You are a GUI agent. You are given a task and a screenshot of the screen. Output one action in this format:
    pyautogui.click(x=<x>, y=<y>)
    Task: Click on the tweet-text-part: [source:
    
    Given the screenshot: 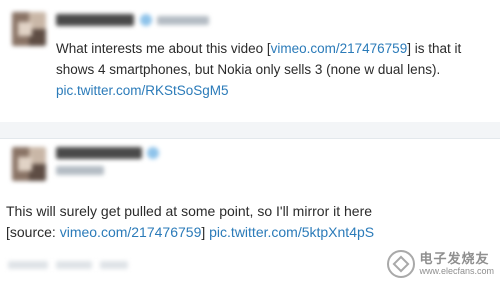 What is the action you would take?
    pyautogui.click(x=33, y=232)
    